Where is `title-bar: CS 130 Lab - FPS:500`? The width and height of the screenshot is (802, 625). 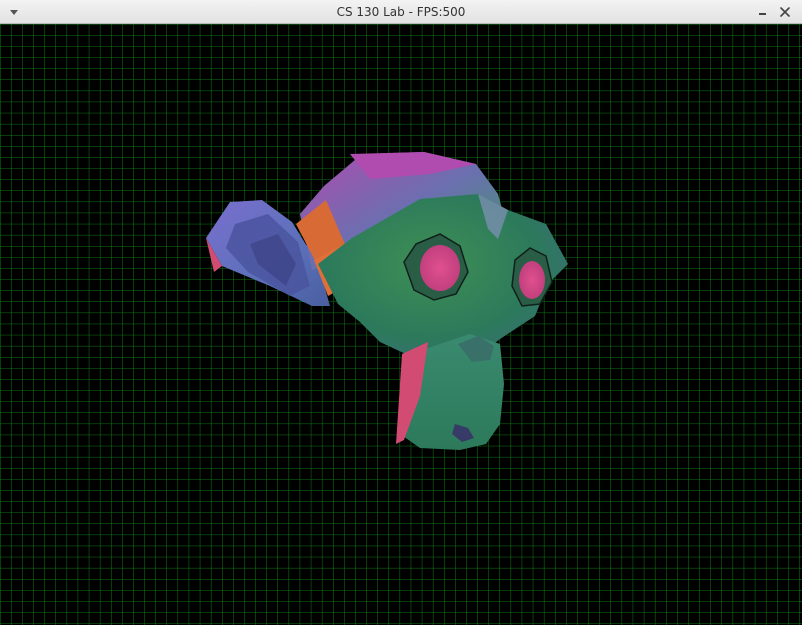 title-bar: CS 130 Lab - FPS:500 is located at coordinates (401, 12).